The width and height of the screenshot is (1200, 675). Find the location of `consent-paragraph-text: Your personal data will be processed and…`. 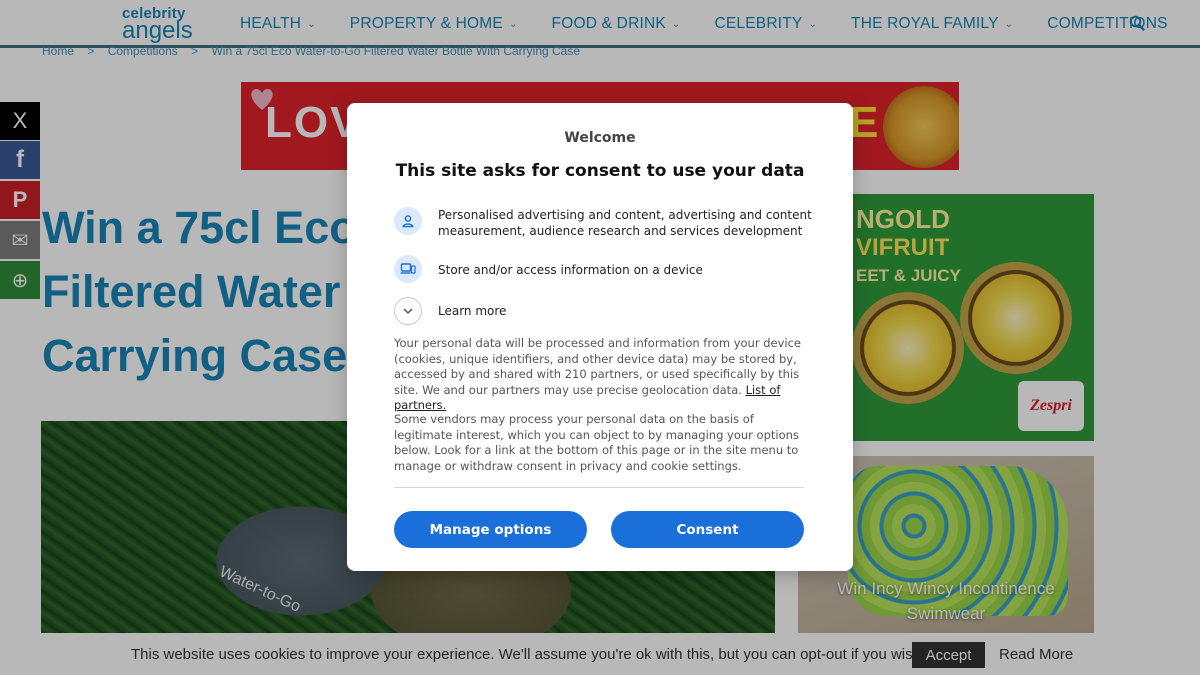

consent-paragraph-text: Your personal data will be processed and… is located at coordinates (598, 366).